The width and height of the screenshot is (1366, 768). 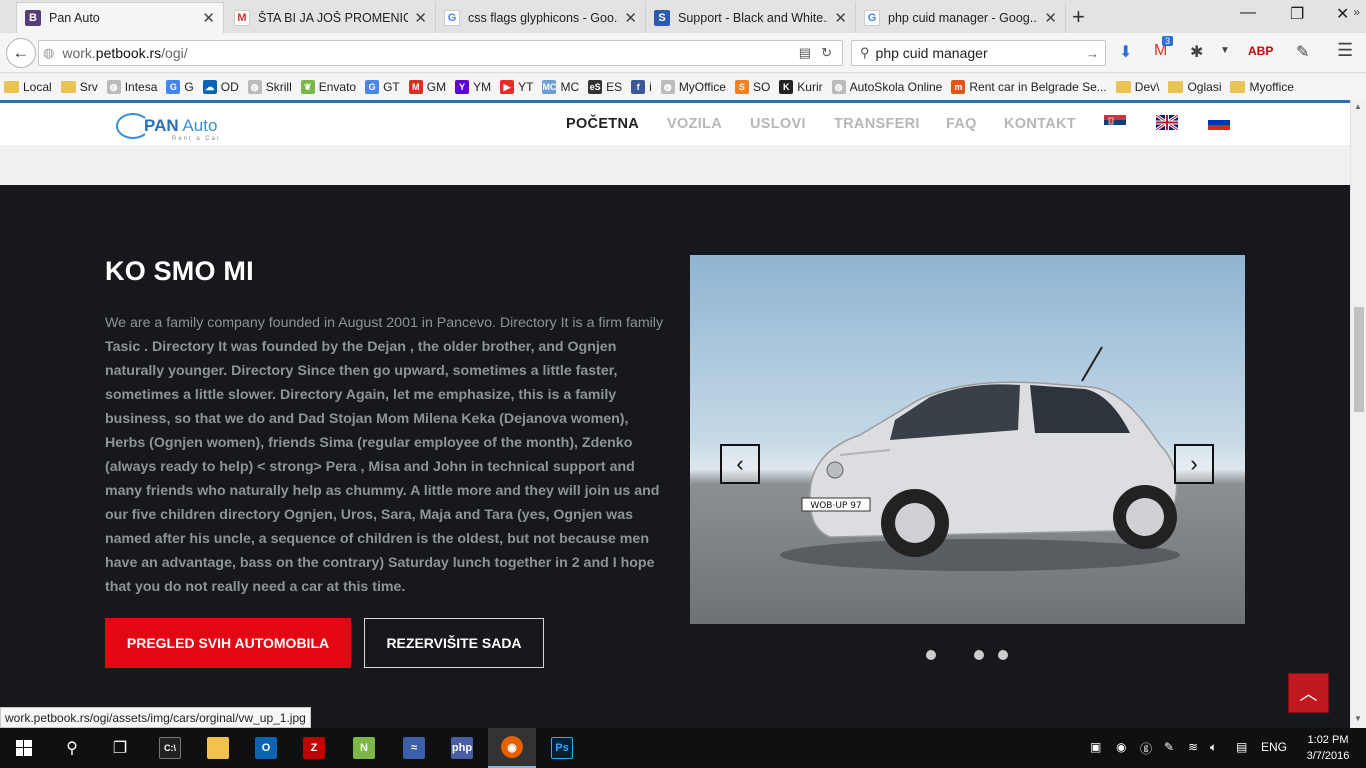 I want to click on bookmark-item: eS ES, so click(x=605, y=87).